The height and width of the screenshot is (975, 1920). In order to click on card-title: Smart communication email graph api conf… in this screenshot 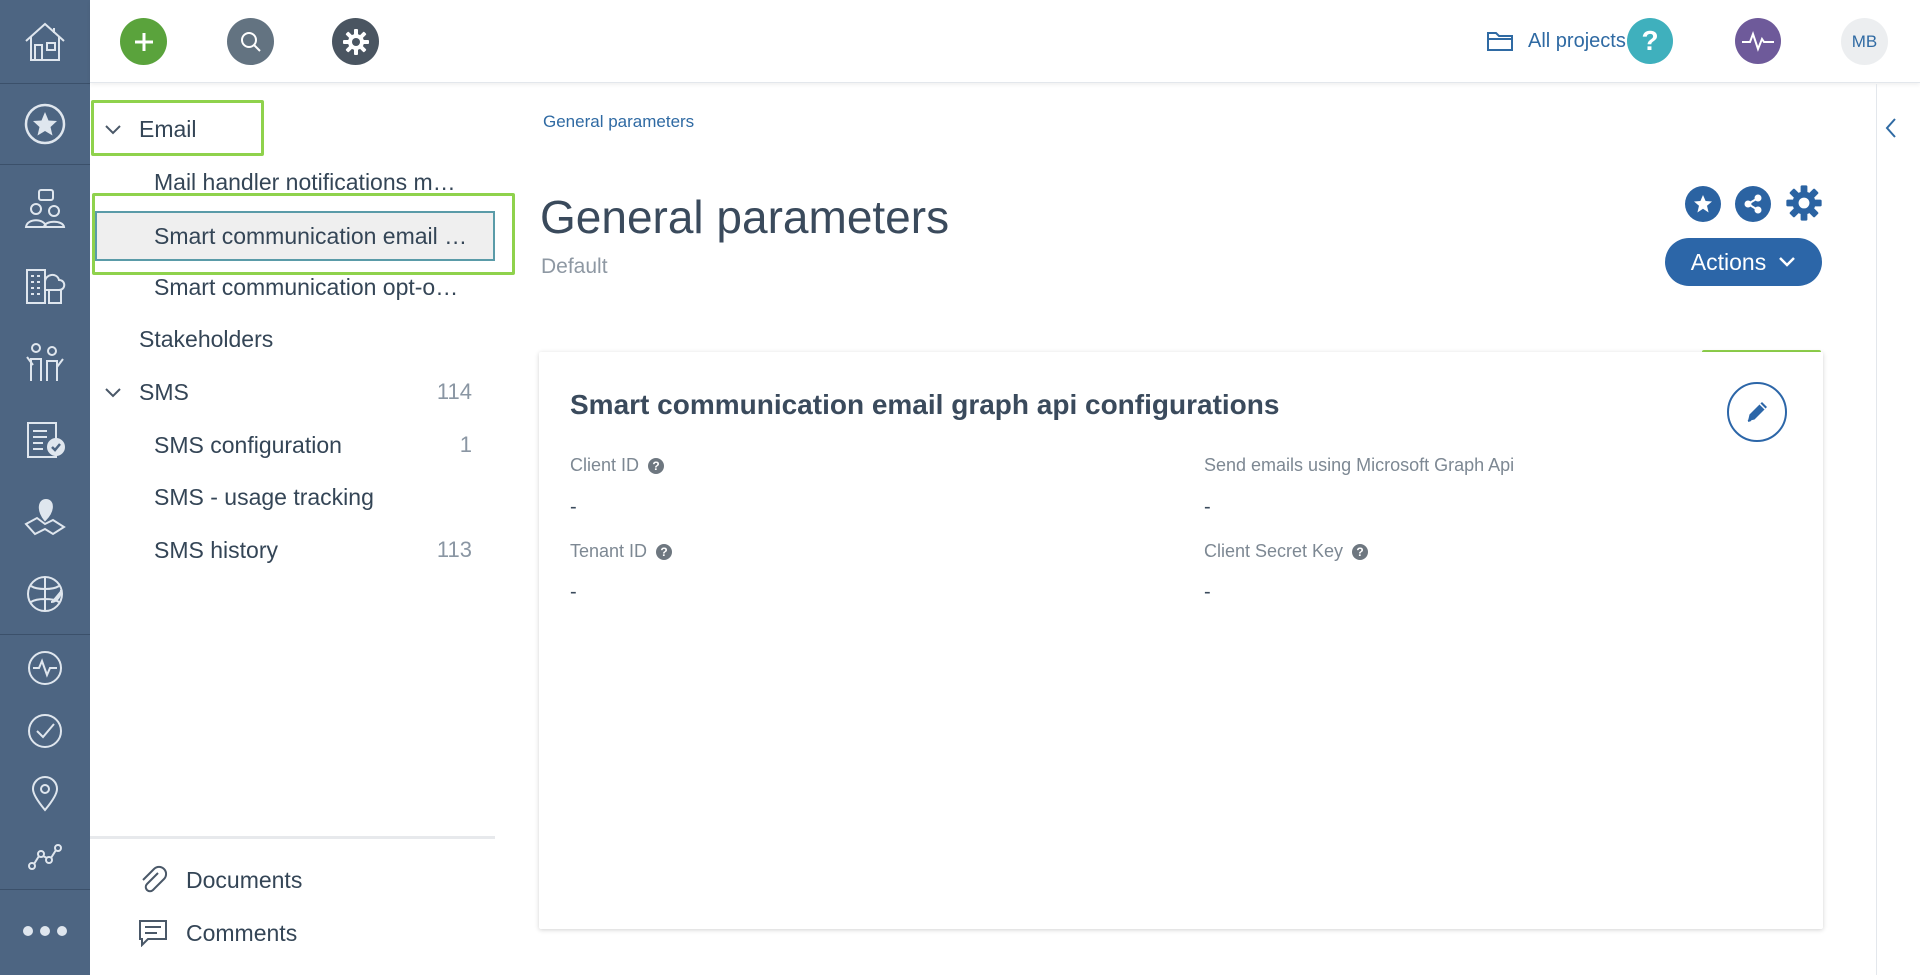, I will do `click(925, 404)`.